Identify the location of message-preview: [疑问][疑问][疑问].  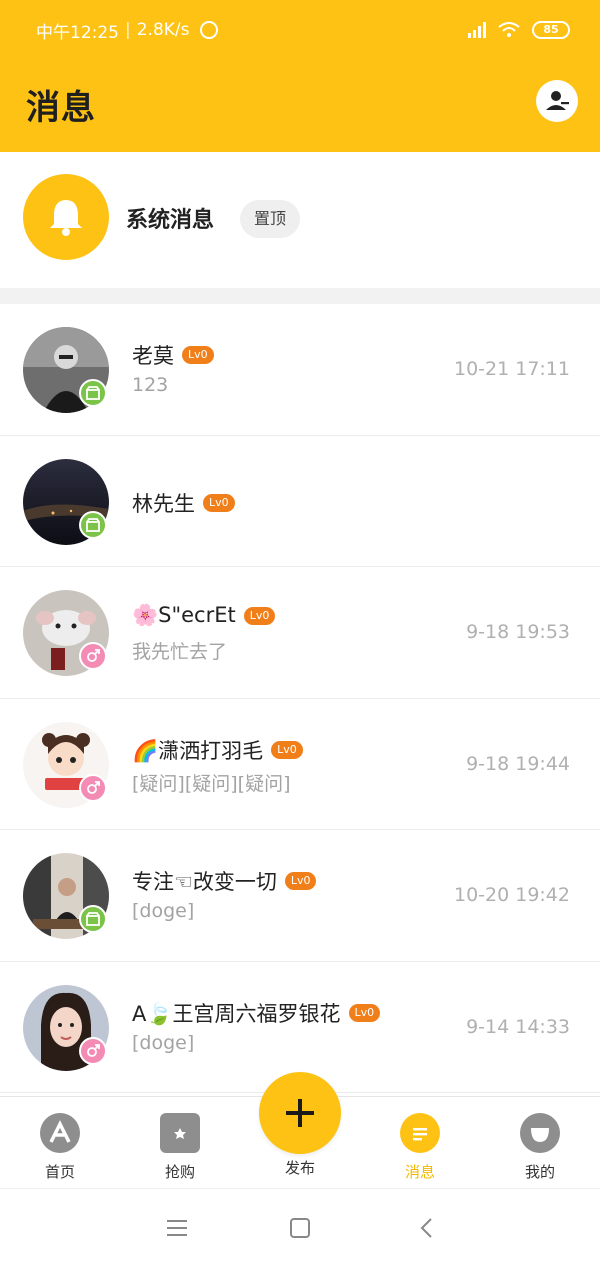
(211, 783).